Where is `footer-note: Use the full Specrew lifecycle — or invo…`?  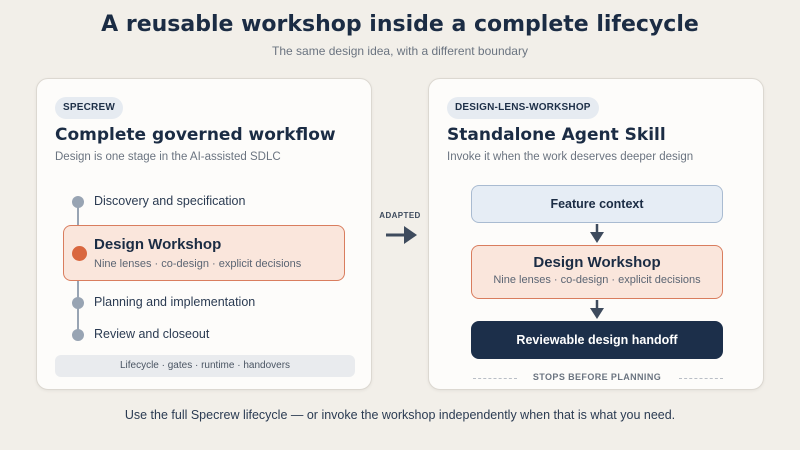
footer-note: Use the full Specrew lifecycle — or invo… is located at coordinates (400, 415).